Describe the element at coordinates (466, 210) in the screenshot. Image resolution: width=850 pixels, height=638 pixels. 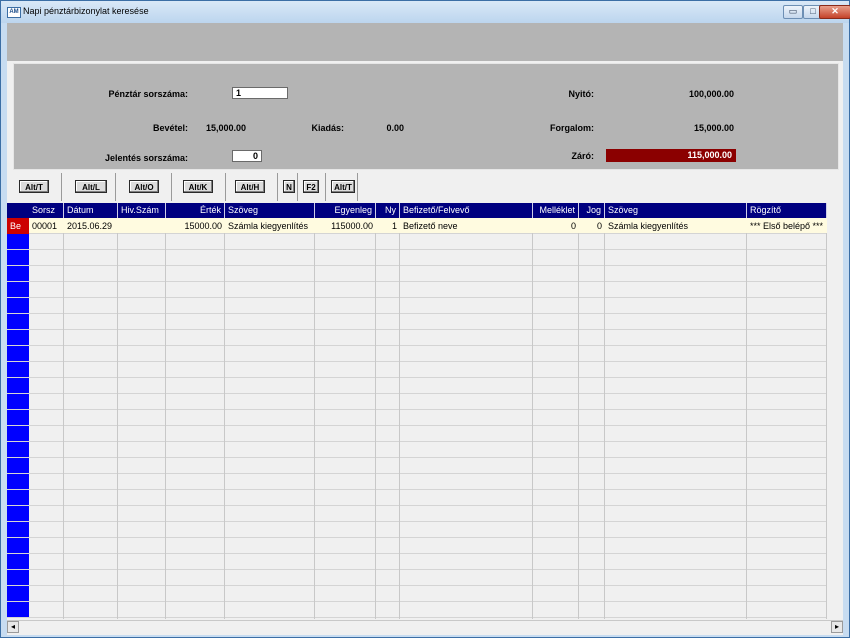
I see `column-header: Befizető/Felvevő` at that location.